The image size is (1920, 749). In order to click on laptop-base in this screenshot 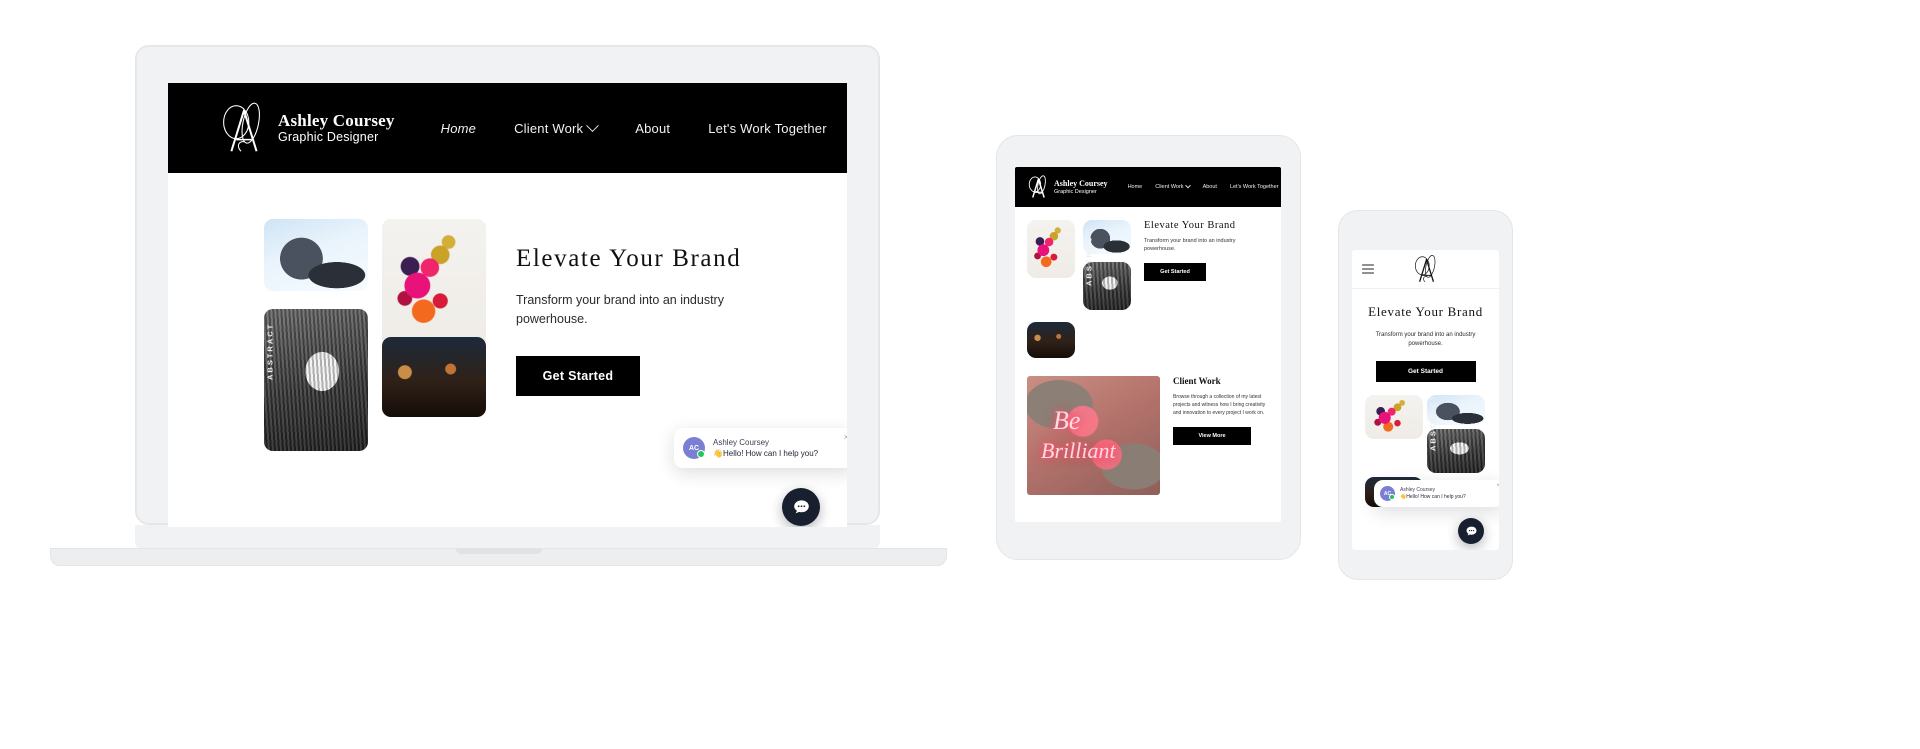, I will do `click(498, 557)`.